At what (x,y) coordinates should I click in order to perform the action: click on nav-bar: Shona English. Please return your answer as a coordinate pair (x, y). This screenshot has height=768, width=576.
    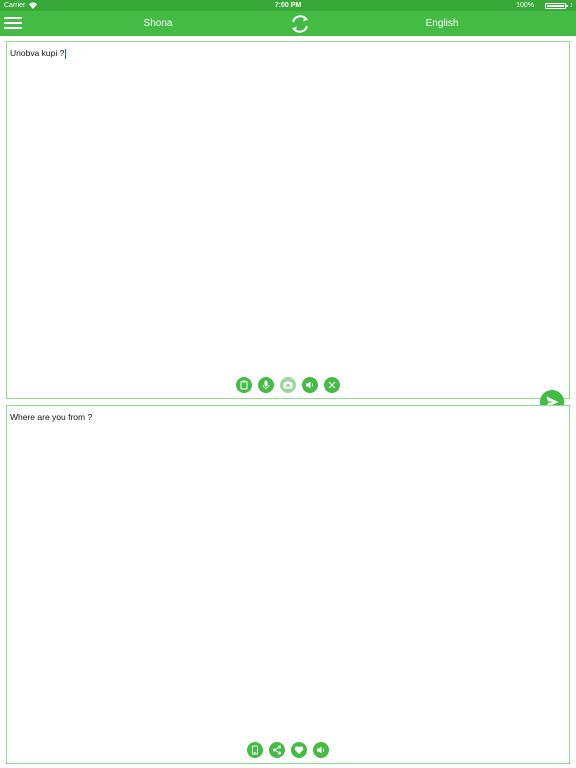
    Looking at the image, I should click on (288, 23).